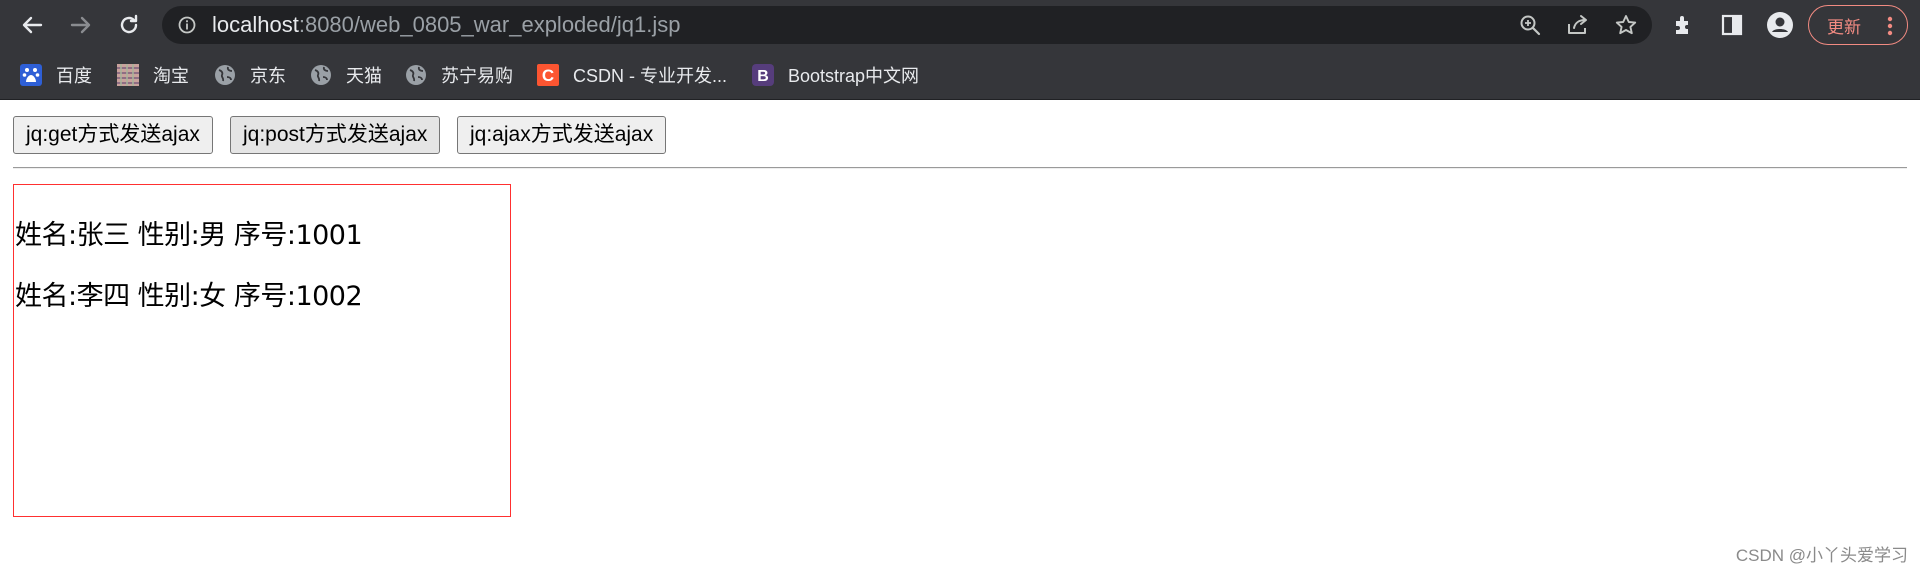 The image size is (1920, 584). What do you see at coordinates (854, 76) in the screenshot?
I see `bookmark-label: Bootstrap中文网` at bounding box center [854, 76].